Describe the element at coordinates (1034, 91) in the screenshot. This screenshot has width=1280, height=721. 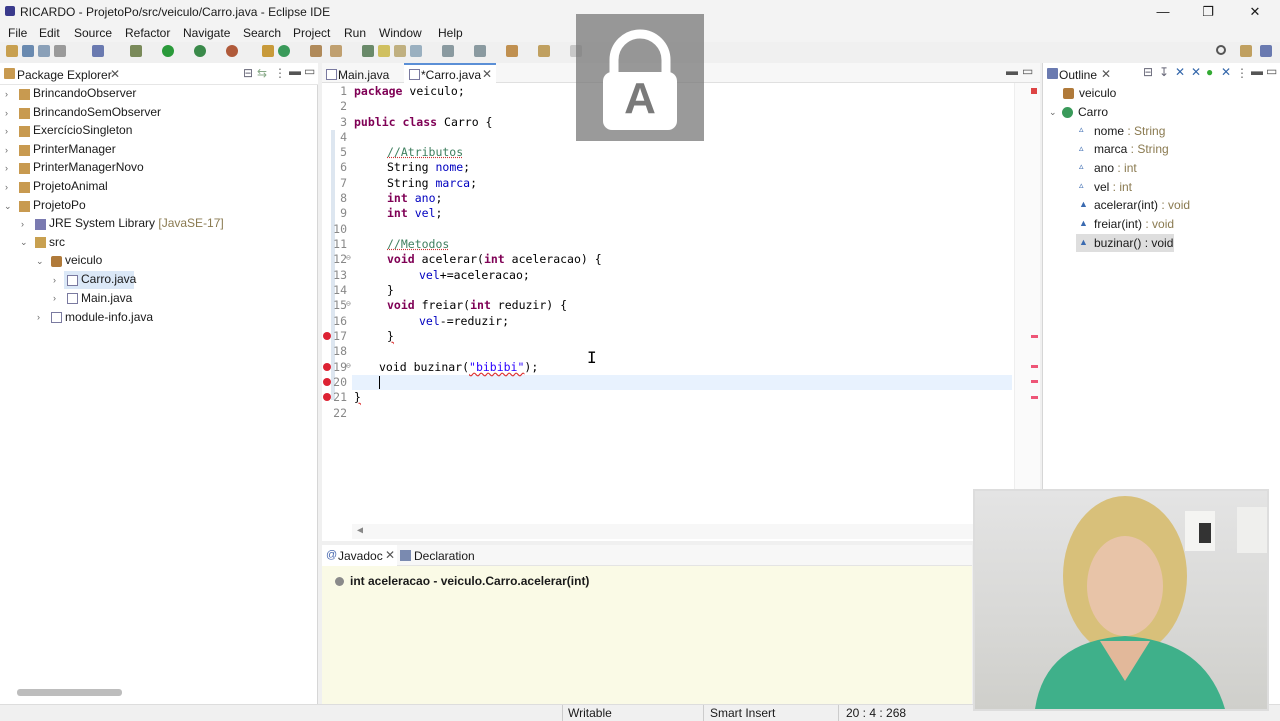
I see `error-summary-icon` at that location.